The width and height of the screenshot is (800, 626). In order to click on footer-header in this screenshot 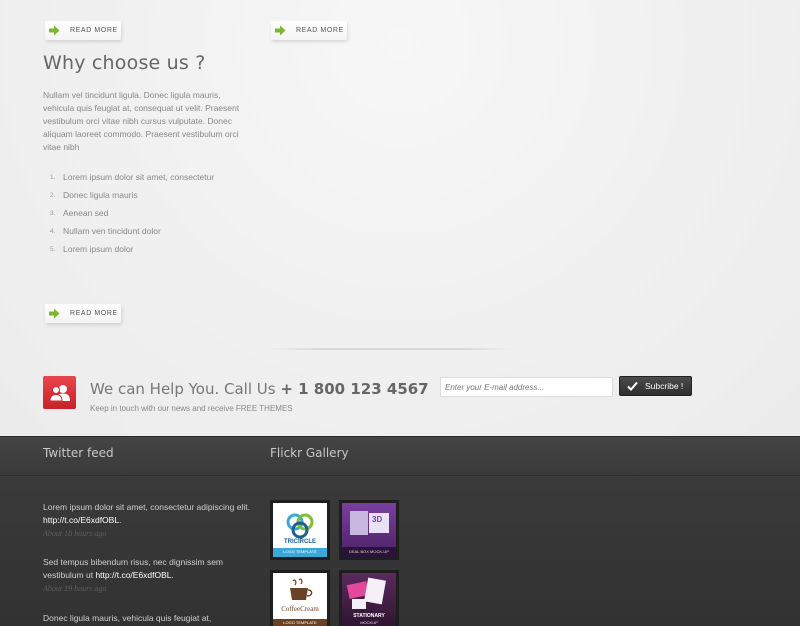, I will do `click(400, 456)`.